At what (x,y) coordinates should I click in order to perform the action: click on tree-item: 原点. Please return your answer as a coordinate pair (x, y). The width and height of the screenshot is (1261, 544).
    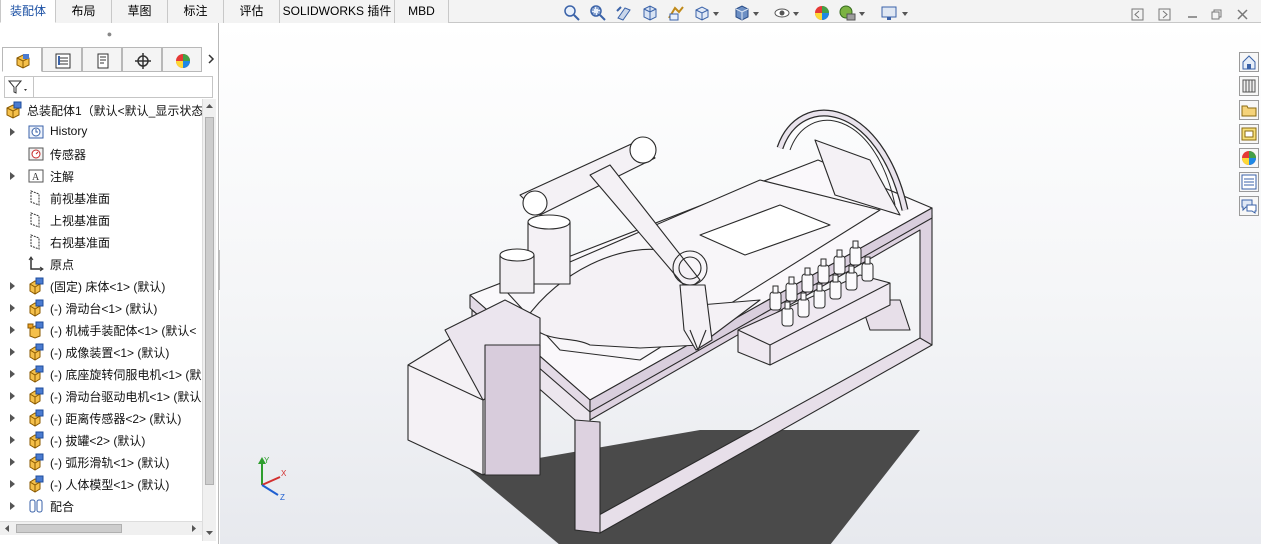
    Looking at the image, I should click on (101, 264).